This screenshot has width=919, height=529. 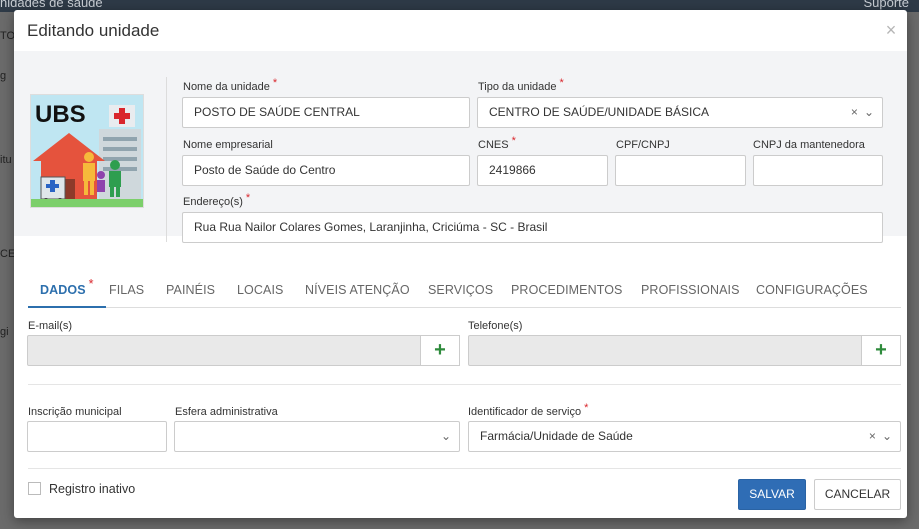 I want to click on cnes-input: 2419866, so click(x=542, y=170).